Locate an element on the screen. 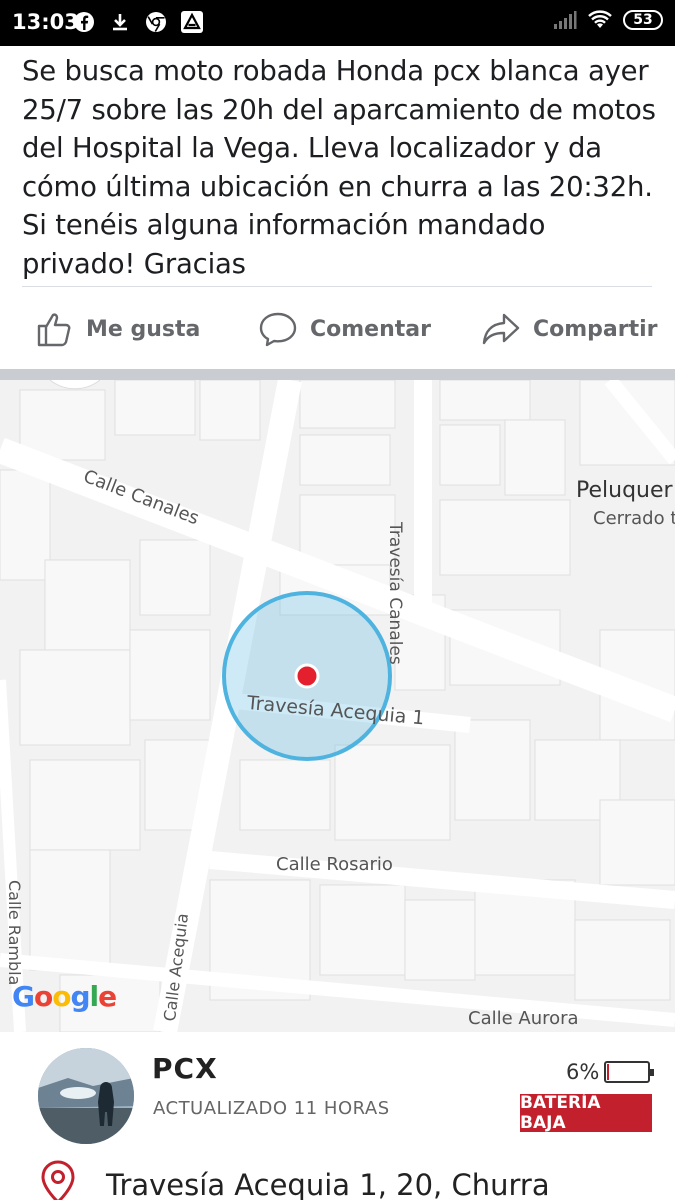  app-icon is located at coordinates (192, 22).